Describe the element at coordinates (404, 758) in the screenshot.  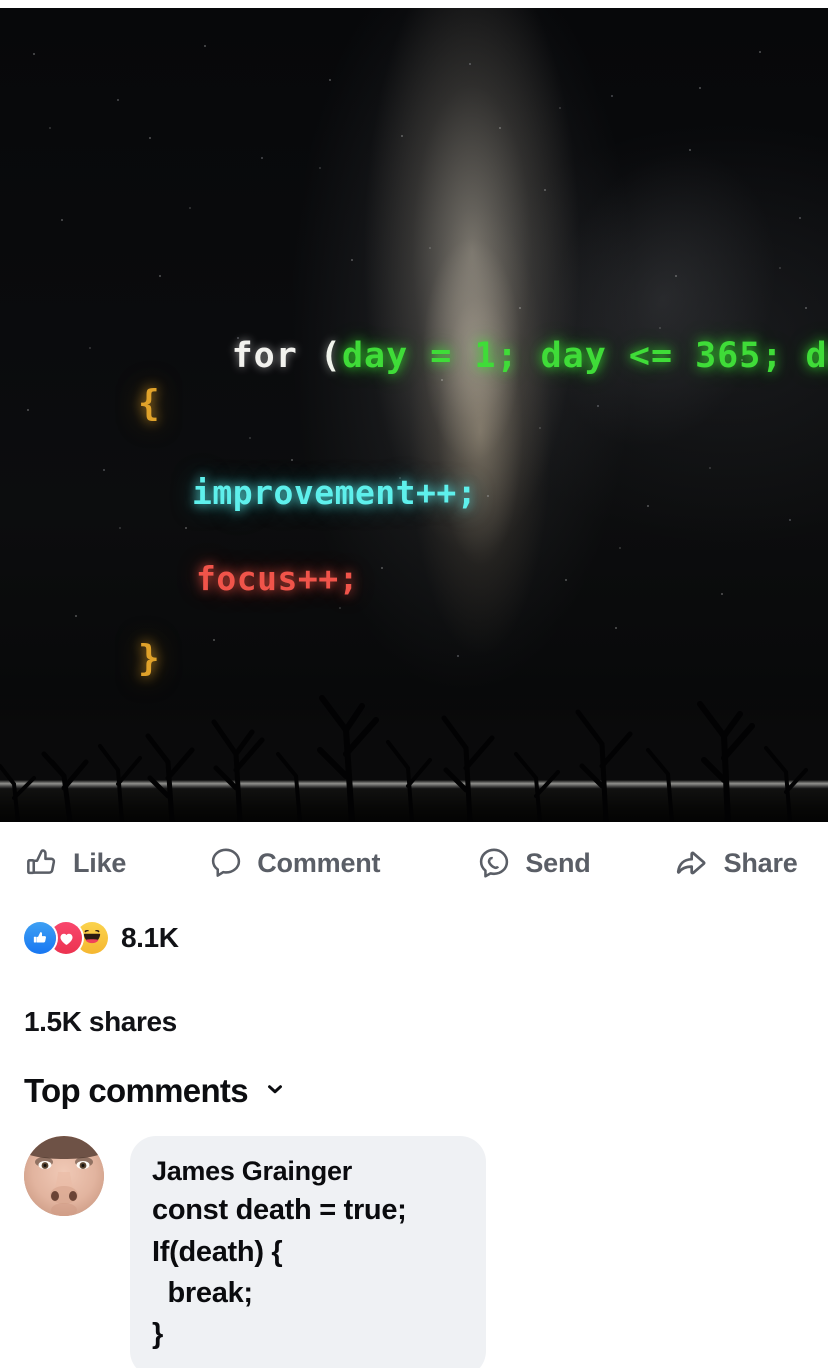
I see `tree-silhouettes` at that location.